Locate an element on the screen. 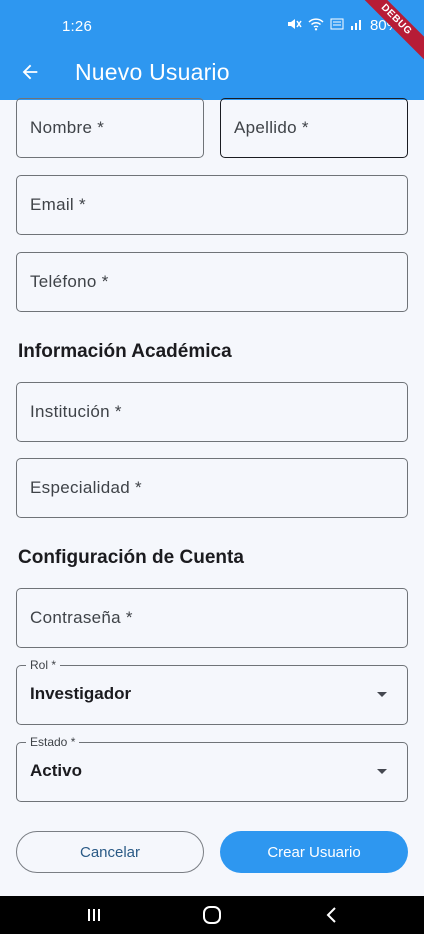 The image size is (424, 934). rol-value: Investigador is located at coordinates (81, 693).